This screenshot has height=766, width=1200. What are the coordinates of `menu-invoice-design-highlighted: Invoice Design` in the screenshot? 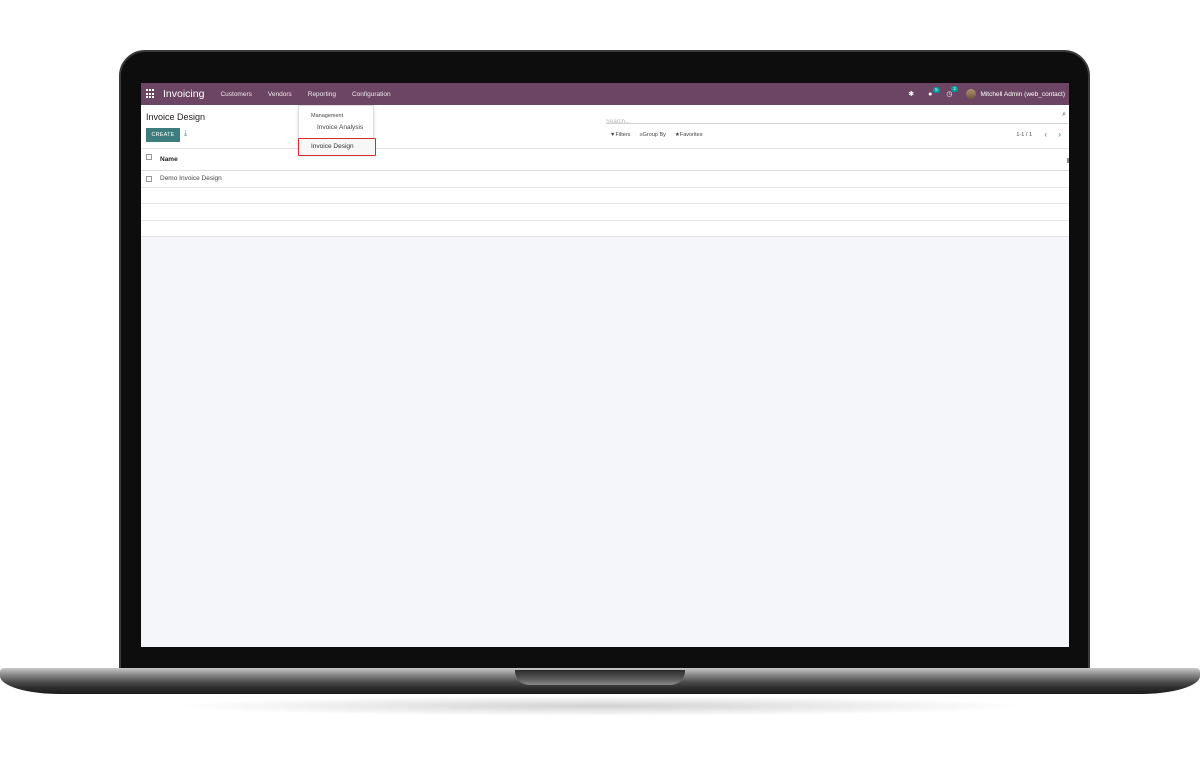 It's located at (337, 147).